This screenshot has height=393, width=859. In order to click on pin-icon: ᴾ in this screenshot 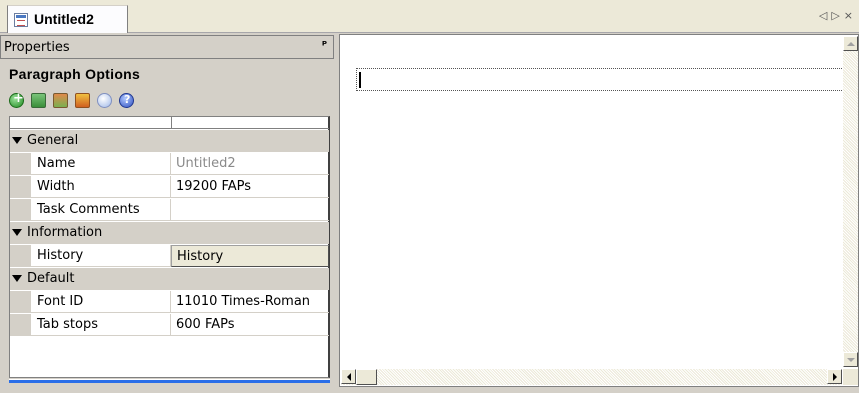, I will do `click(324, 45)`.